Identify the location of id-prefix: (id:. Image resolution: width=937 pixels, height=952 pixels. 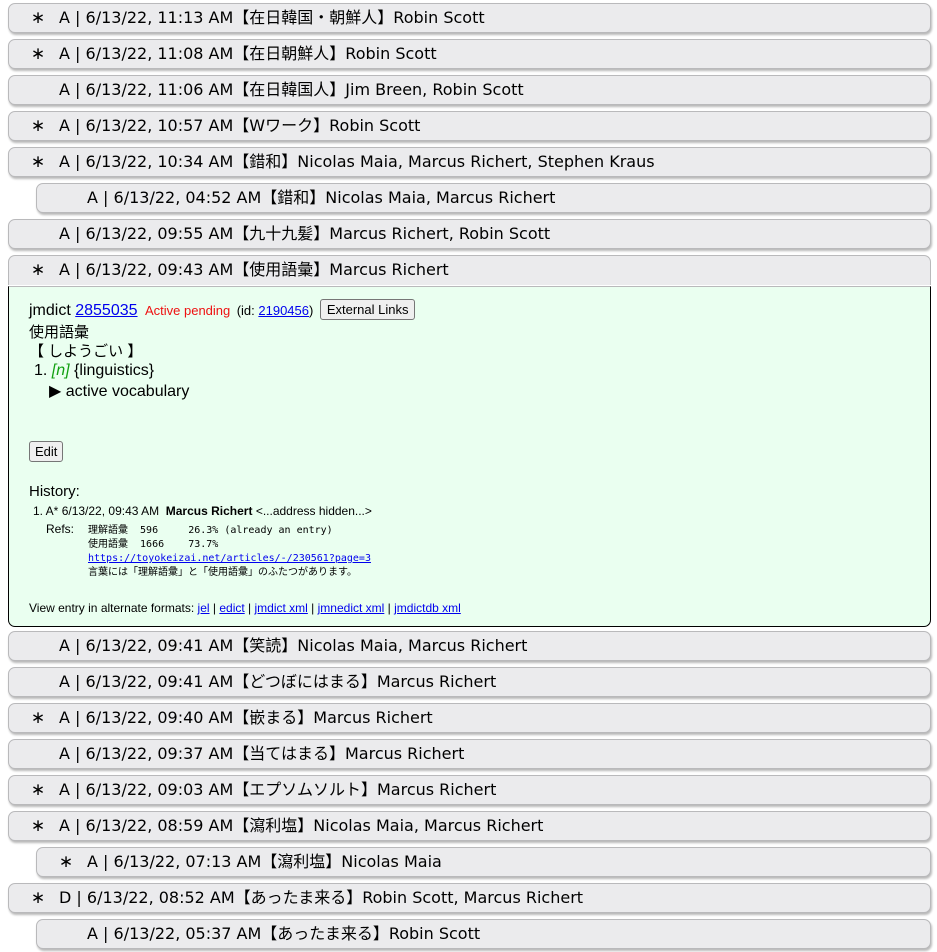
(247, 310).